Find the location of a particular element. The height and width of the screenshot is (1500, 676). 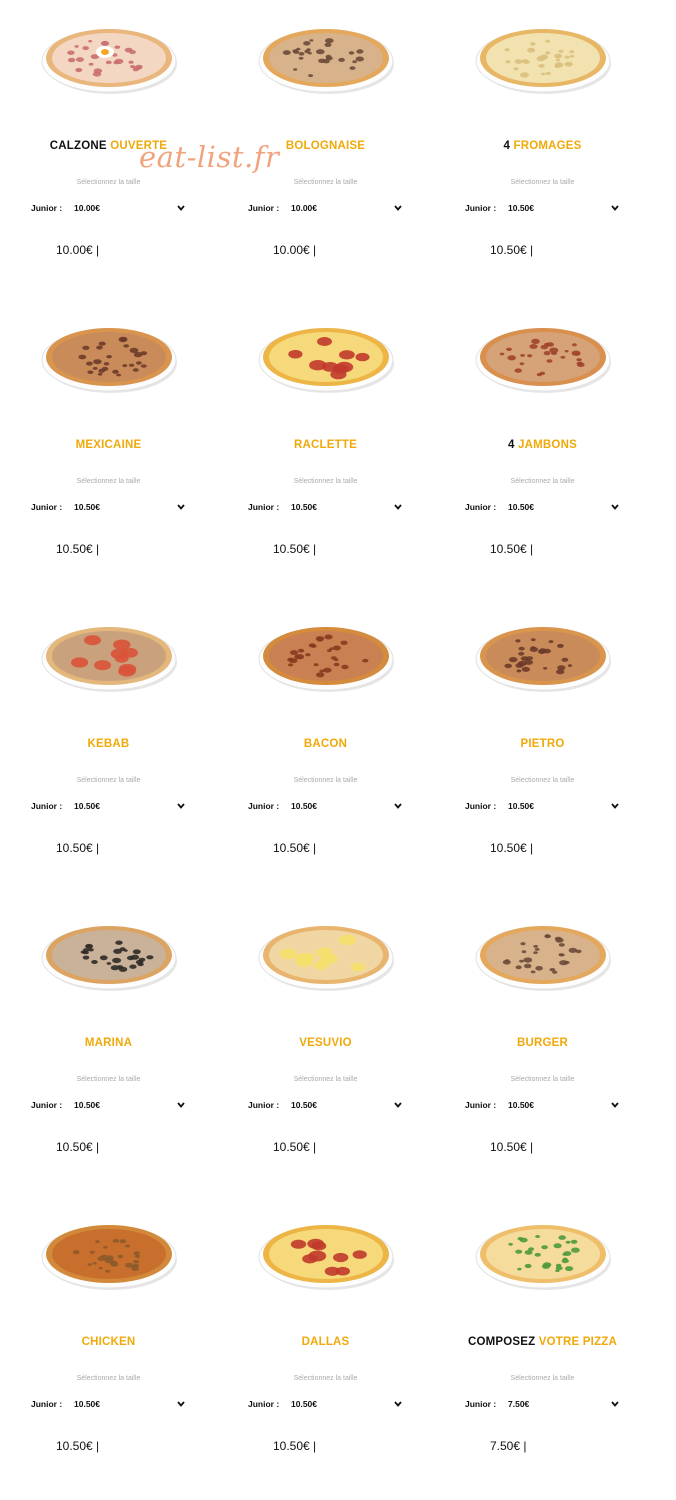

pizza-title-name: MEXICAINE is located at coordinates (108, 445).